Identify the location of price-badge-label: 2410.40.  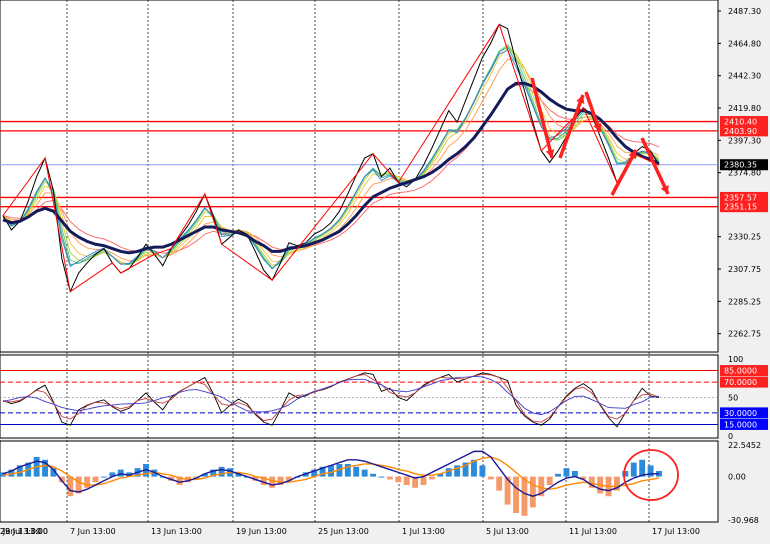
(740, 122).